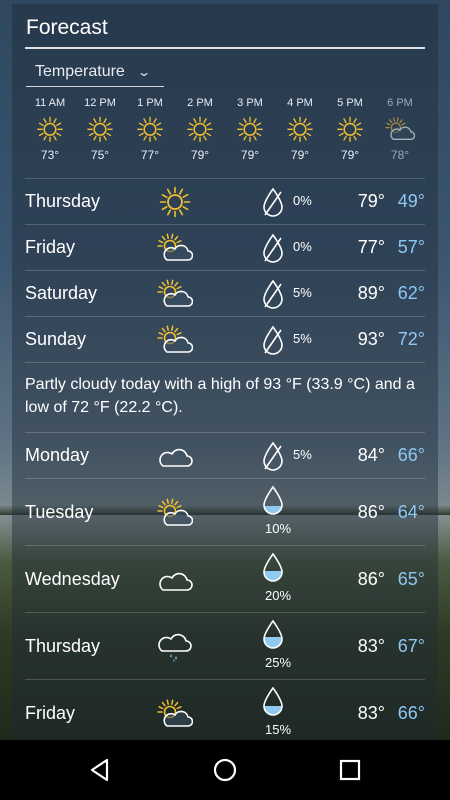 The width and height of the screenshot is (450, 800). Describe the element at coordinates (50, 103) in the screenshot. I see `hourly-time: 11 AM` at that location.